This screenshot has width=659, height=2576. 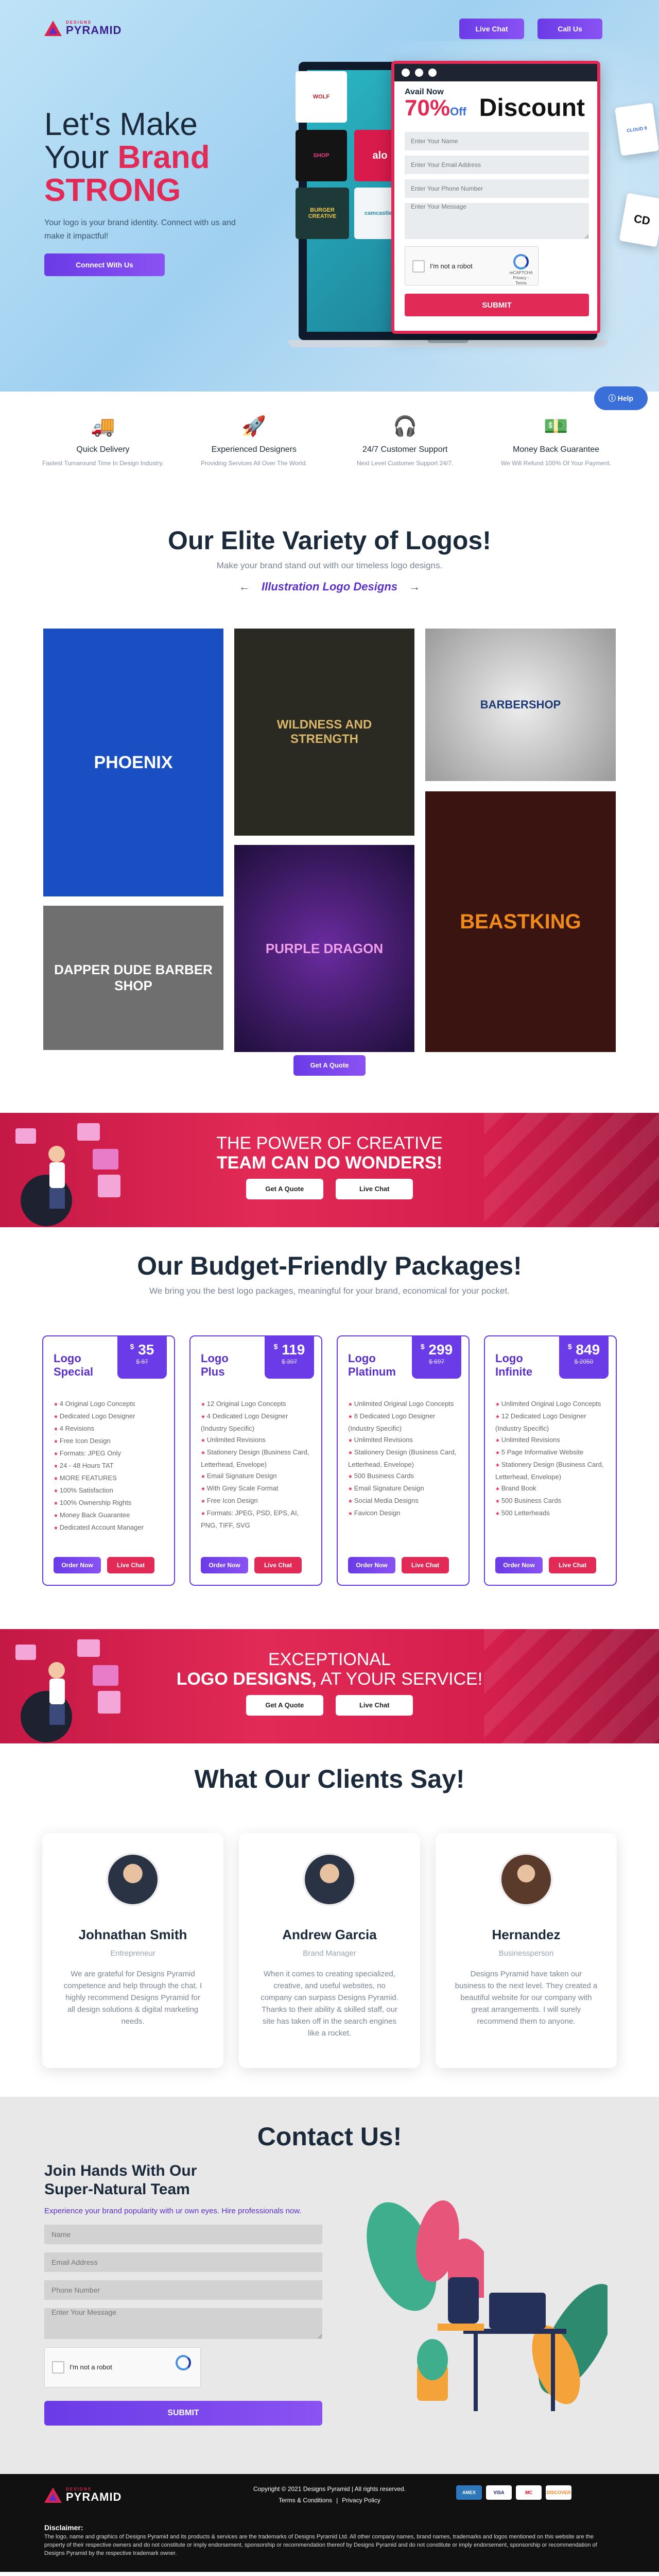 I want to click on testimonials-title: What Our Clients Say!, so click(x=329, y=1779).